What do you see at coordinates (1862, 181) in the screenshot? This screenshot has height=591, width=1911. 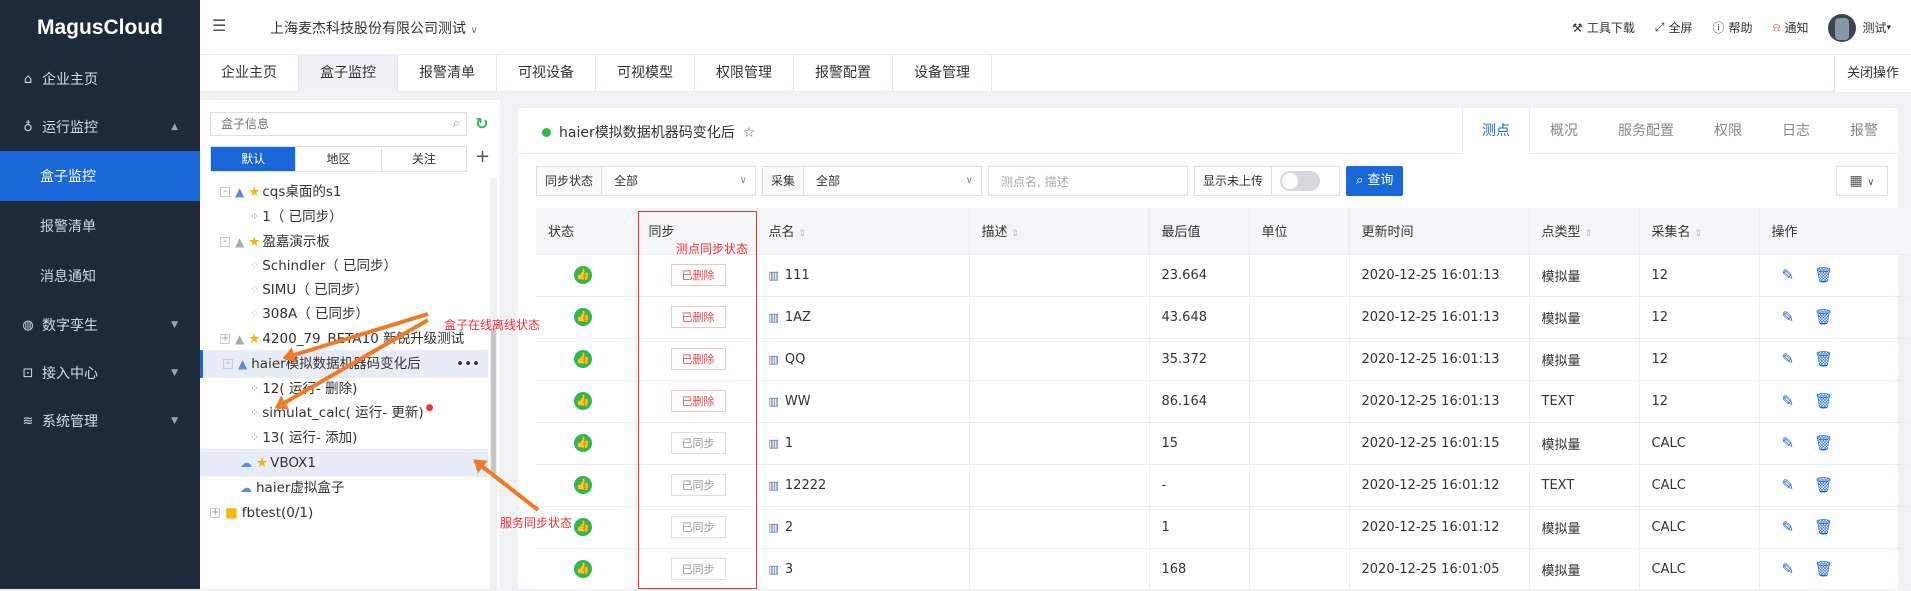 I see `column-settings-button: ▦ ∨` at bounding box center [1862, 181].